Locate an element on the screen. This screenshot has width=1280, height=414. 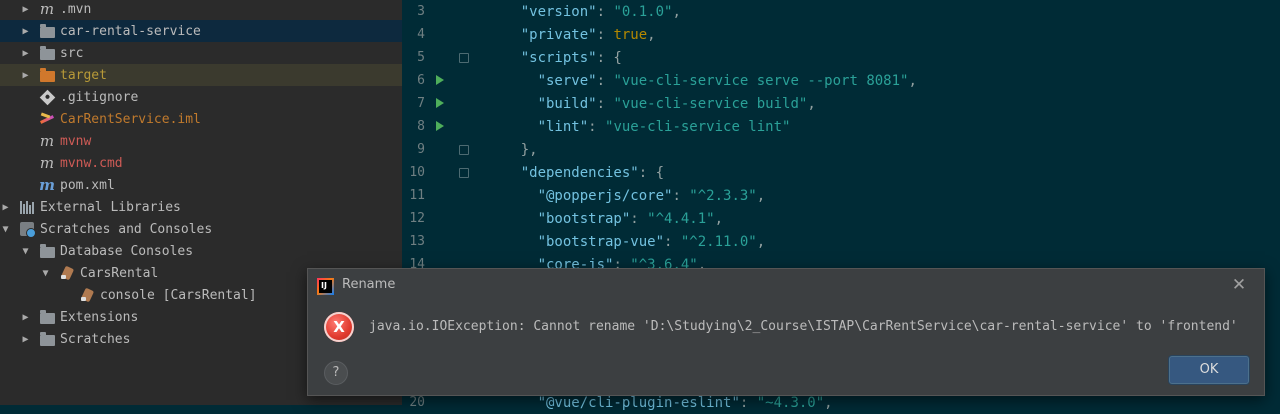
tree-item-label: Scratches is located at coordinates (95, 339).